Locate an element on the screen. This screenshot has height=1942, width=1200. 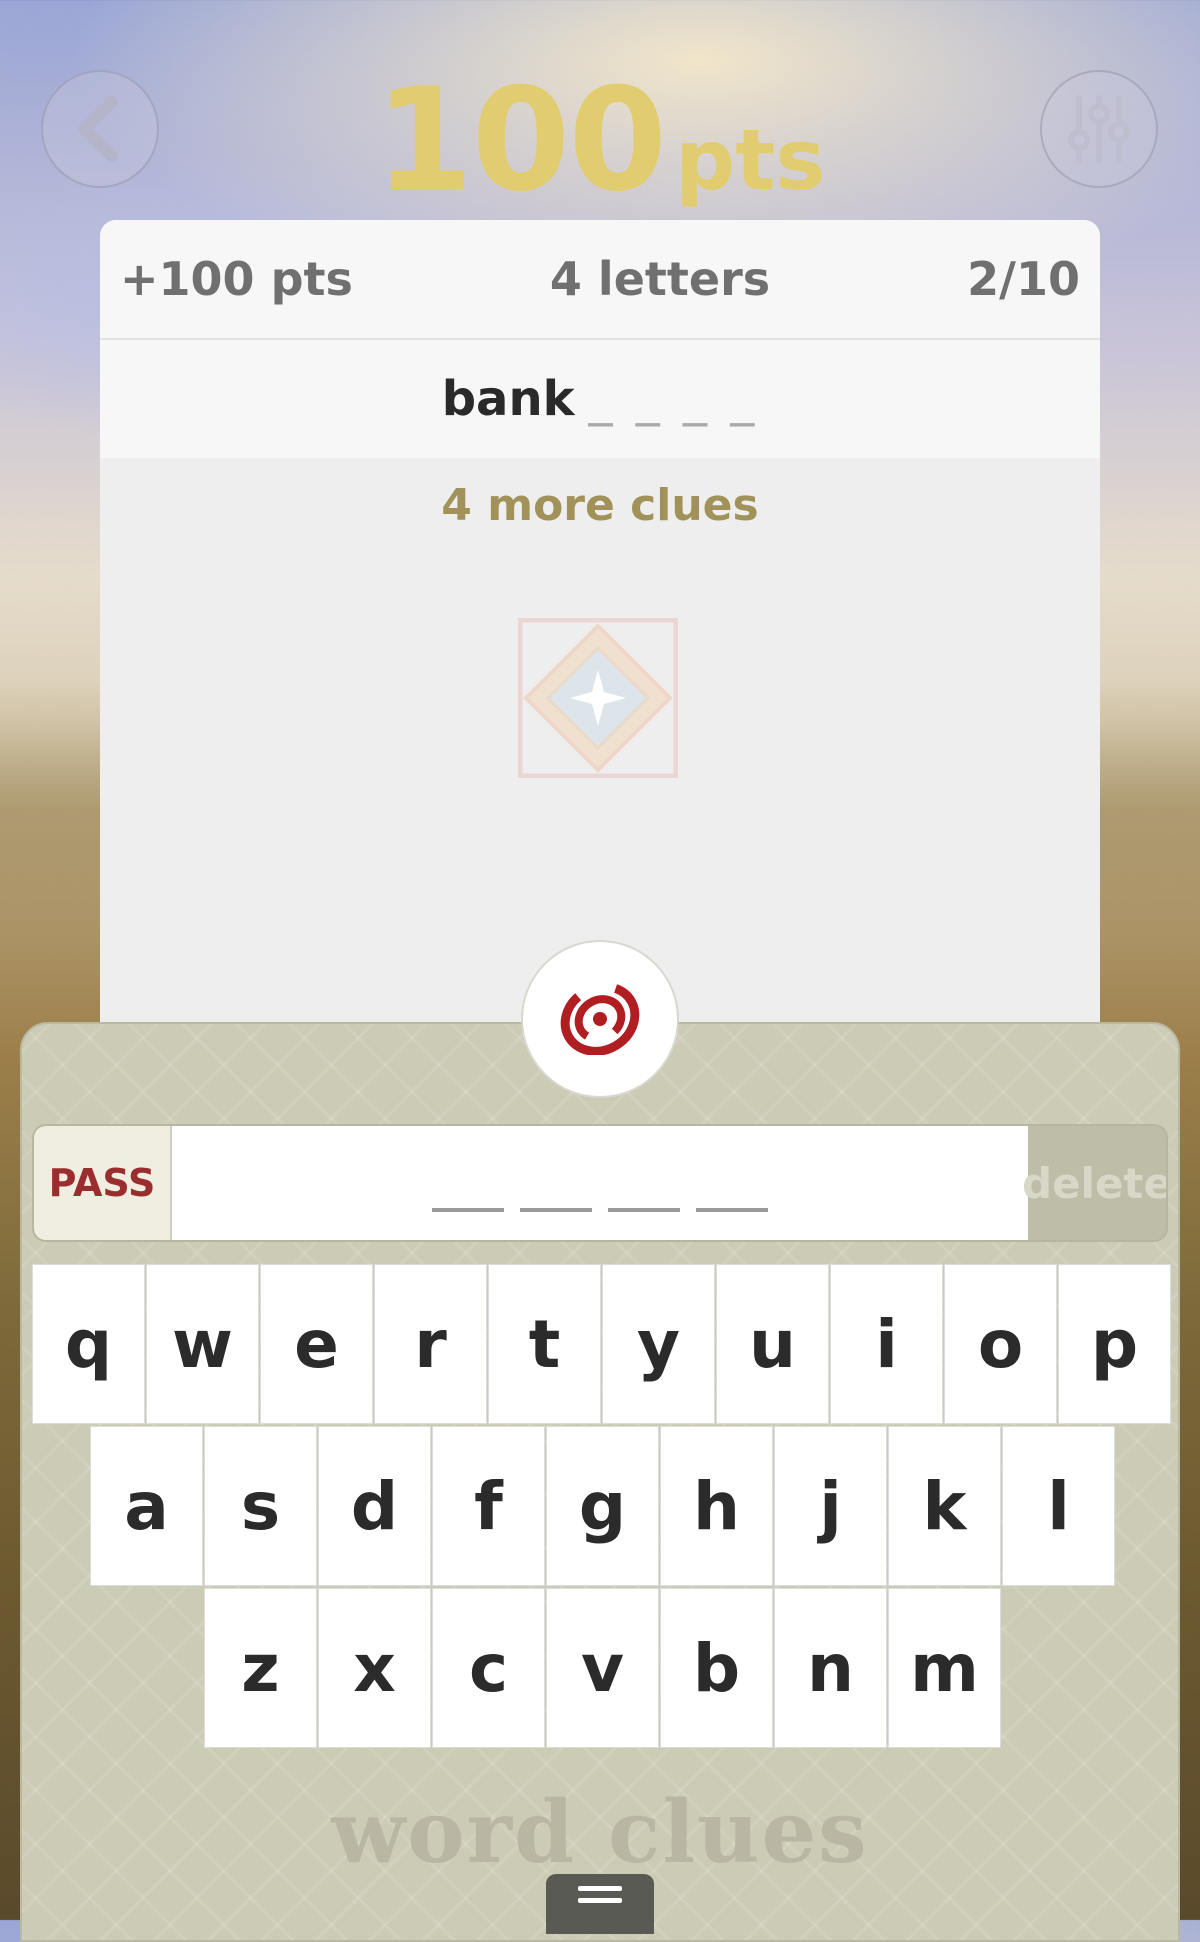
clue-card-header: +100 pts 4 letters 2/10 is located at coordinates (600, 280).